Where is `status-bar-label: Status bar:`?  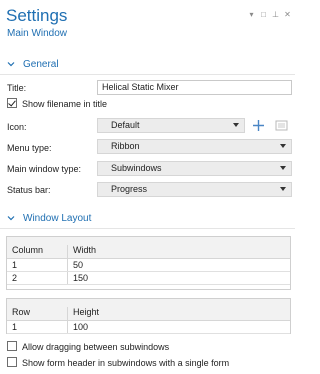 status-bar-label: Status bar: is located at coordinates (29, 190).